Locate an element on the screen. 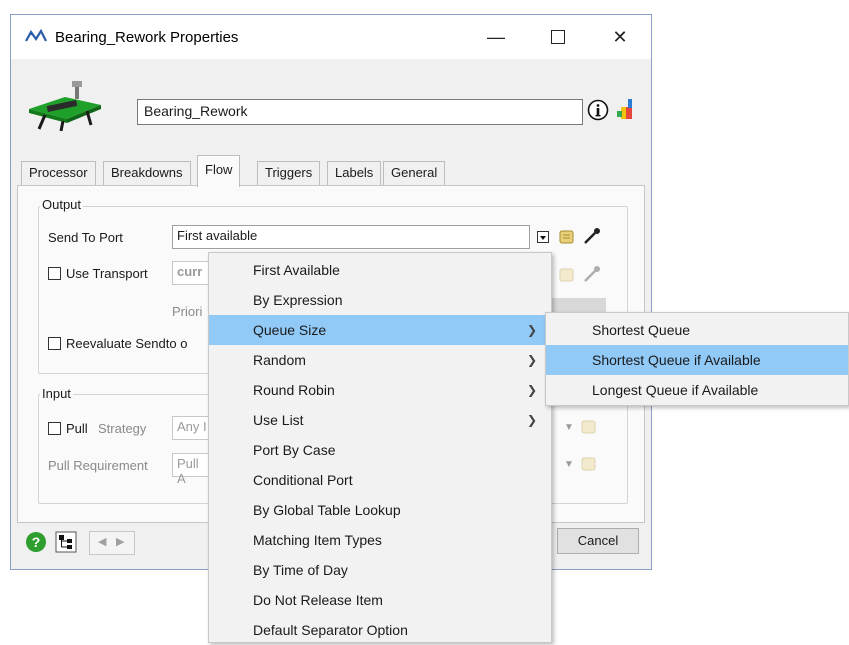  cancel-button: Cancel is located at coordinates (598, 541).